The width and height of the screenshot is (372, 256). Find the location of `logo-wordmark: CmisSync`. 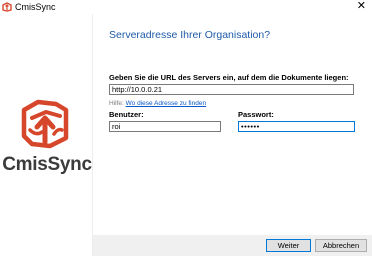

logo-wordmark: CmisSync is located at coordinates (47, 164).